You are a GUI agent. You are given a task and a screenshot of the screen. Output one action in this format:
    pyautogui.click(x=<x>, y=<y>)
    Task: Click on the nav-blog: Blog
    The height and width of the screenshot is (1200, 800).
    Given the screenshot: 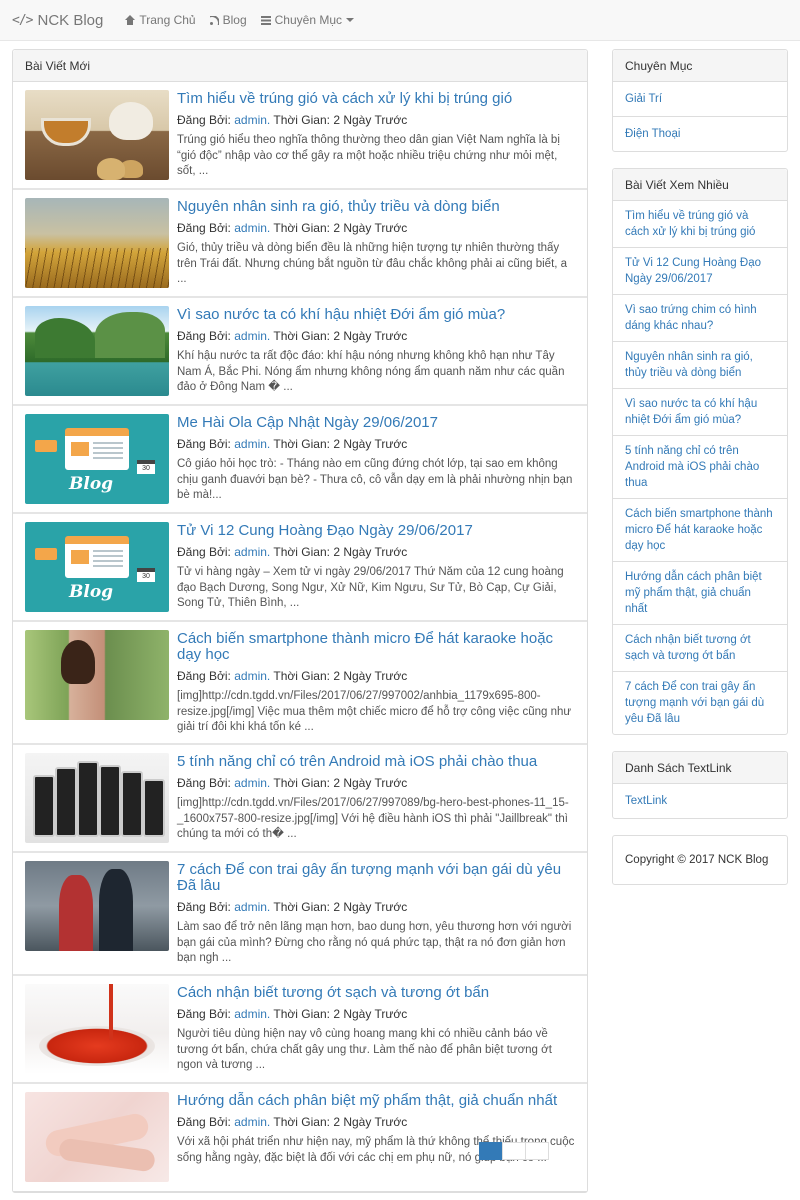 What is the action you would take?
    pyautogui.click(x=228, y=20)
    